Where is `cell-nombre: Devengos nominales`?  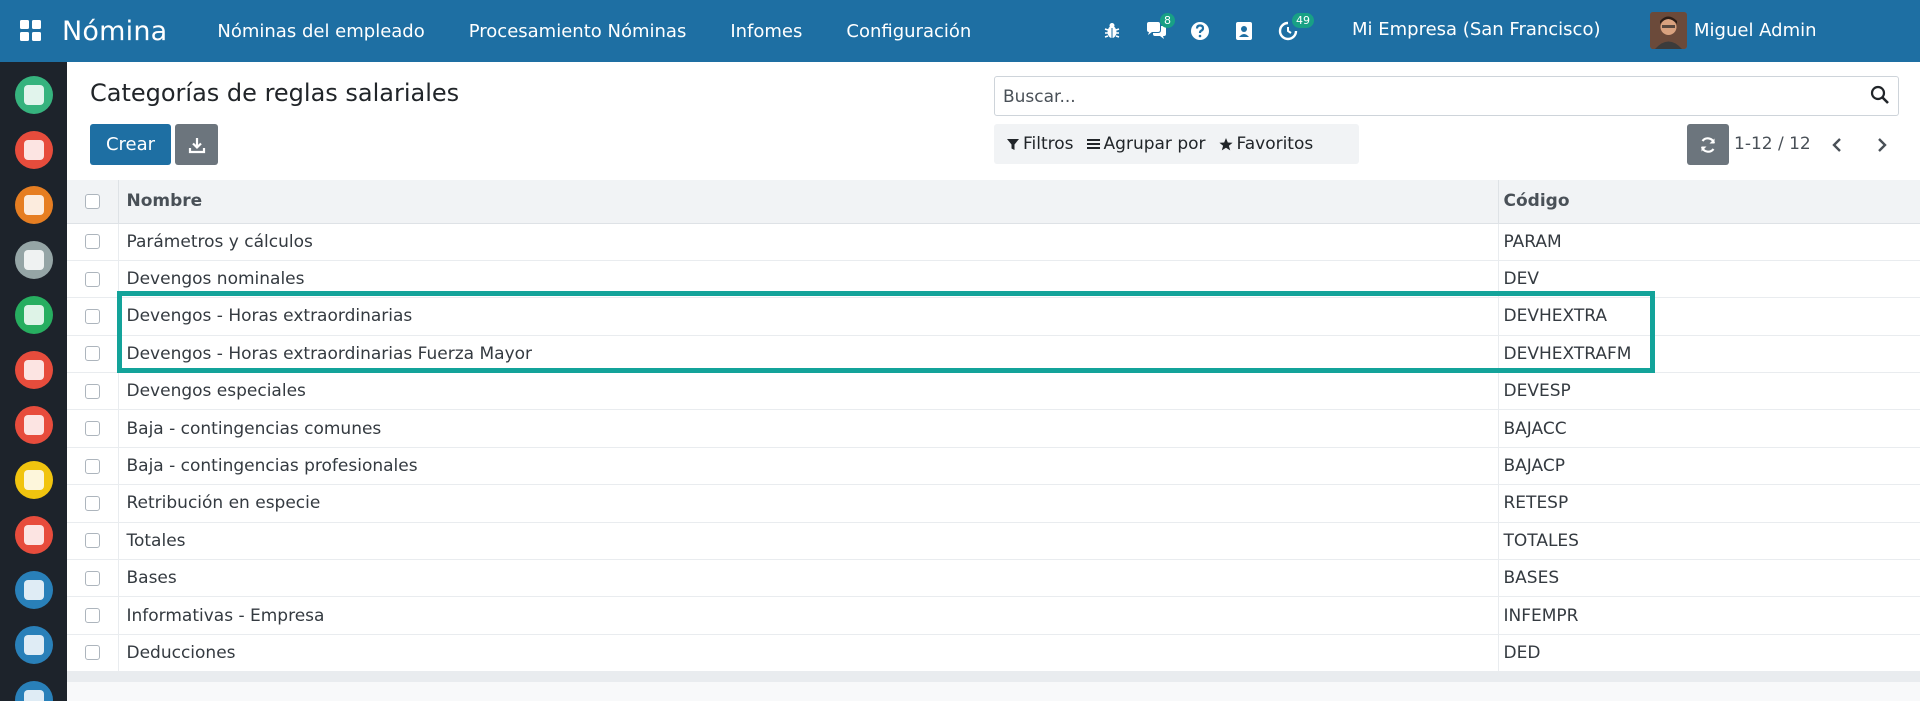
cell-nombre: Devengos nominales is located at coordinates (808, 279).